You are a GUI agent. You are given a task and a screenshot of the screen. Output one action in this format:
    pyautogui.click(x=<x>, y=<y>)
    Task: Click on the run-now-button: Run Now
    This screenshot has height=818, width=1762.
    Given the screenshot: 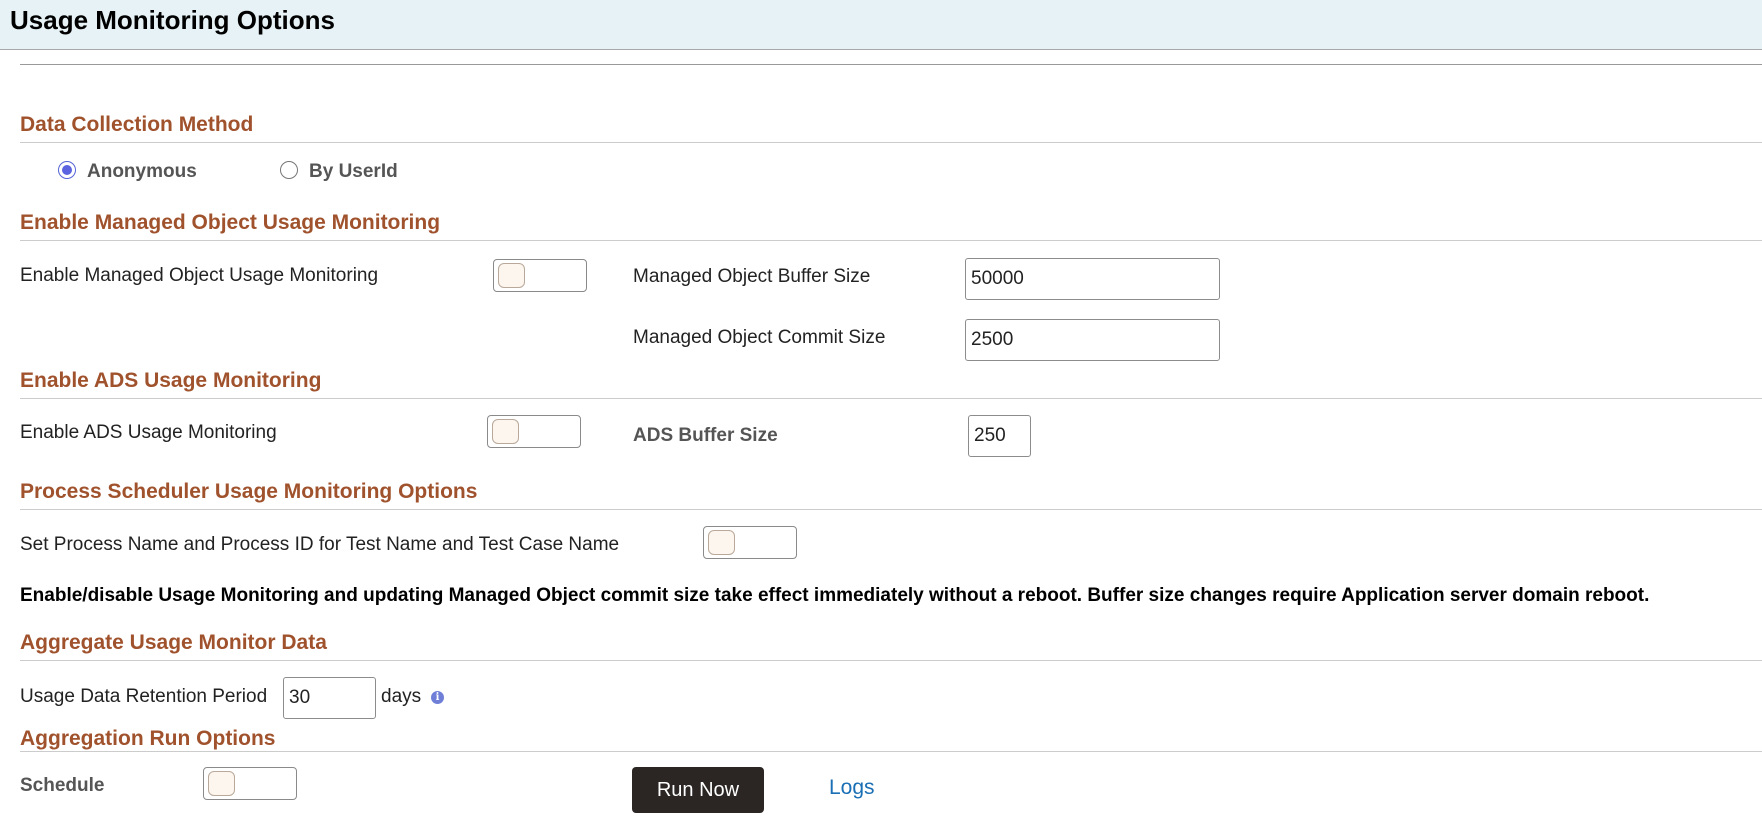 What is the action you would take?
    pyautogui.click(x=698, y=790)
    